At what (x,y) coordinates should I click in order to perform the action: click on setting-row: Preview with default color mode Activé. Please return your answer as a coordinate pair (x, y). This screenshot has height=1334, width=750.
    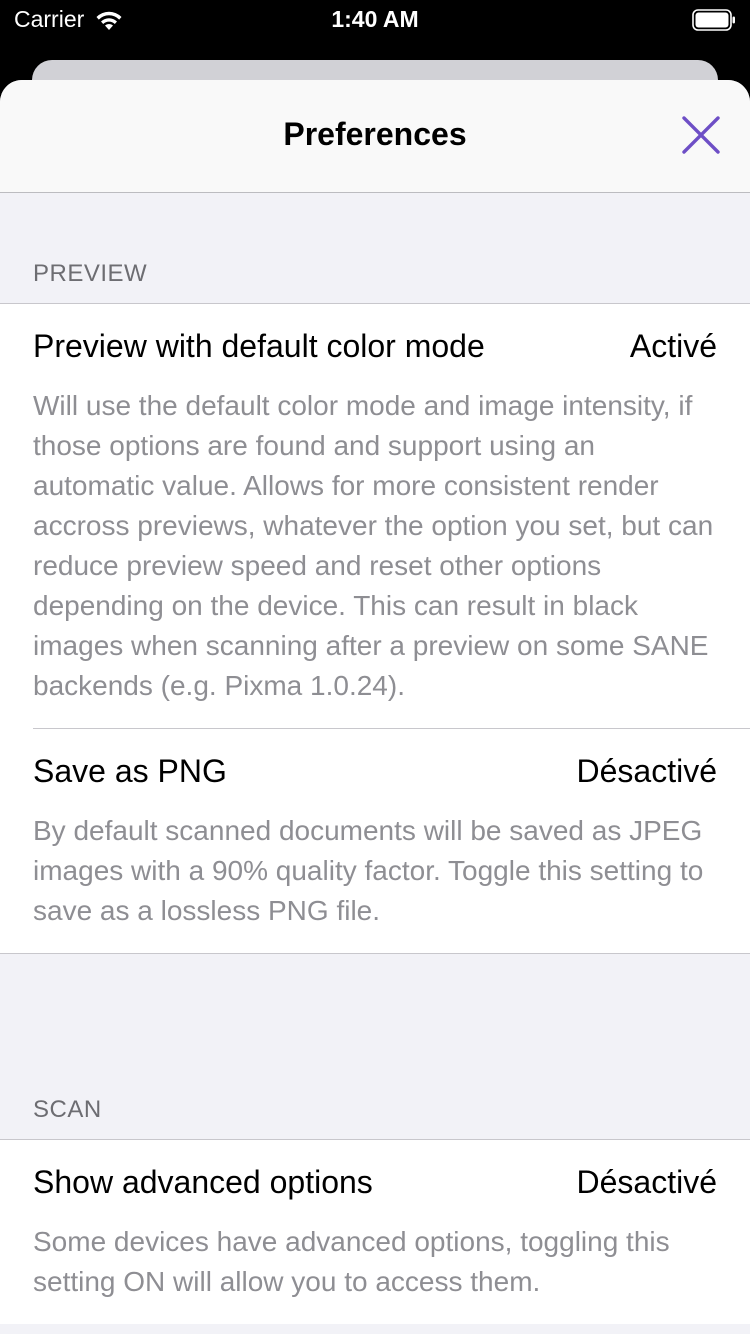
    Looking at the image, I should click on (375, 346).